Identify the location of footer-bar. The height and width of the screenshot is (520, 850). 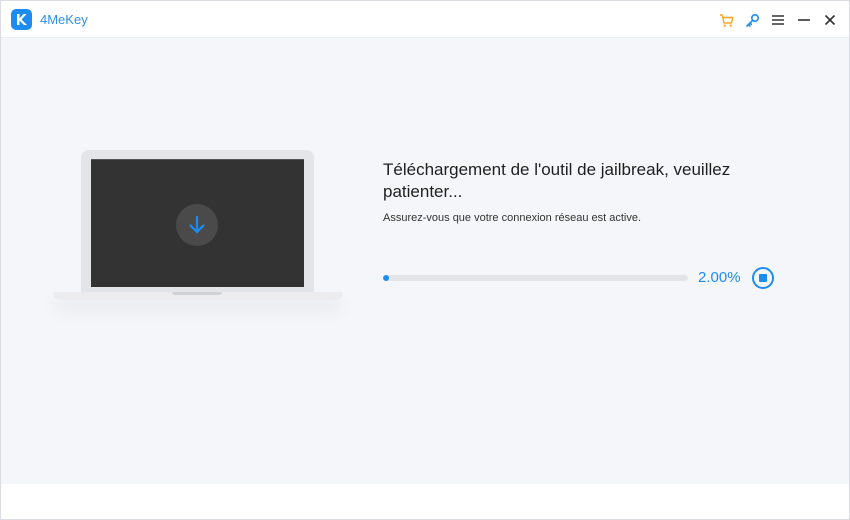
(425, 501).